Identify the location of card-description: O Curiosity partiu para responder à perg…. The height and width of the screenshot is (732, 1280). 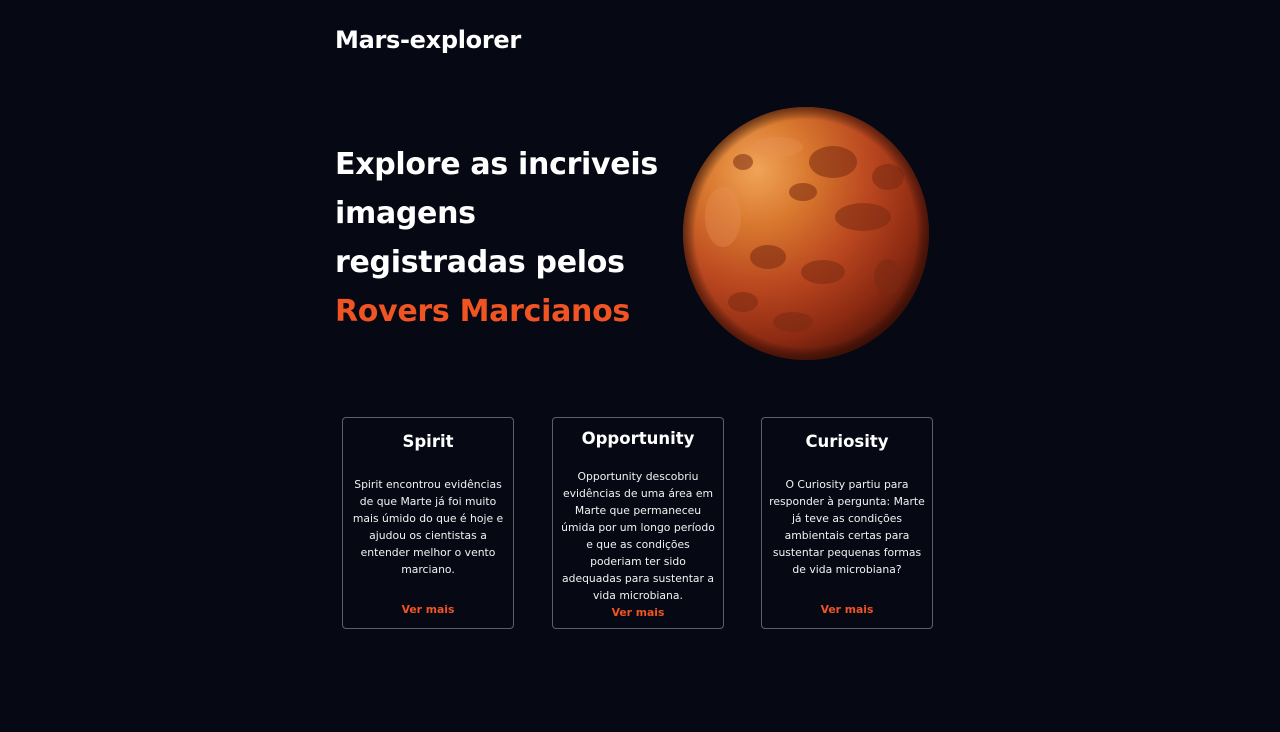
(847, 527).